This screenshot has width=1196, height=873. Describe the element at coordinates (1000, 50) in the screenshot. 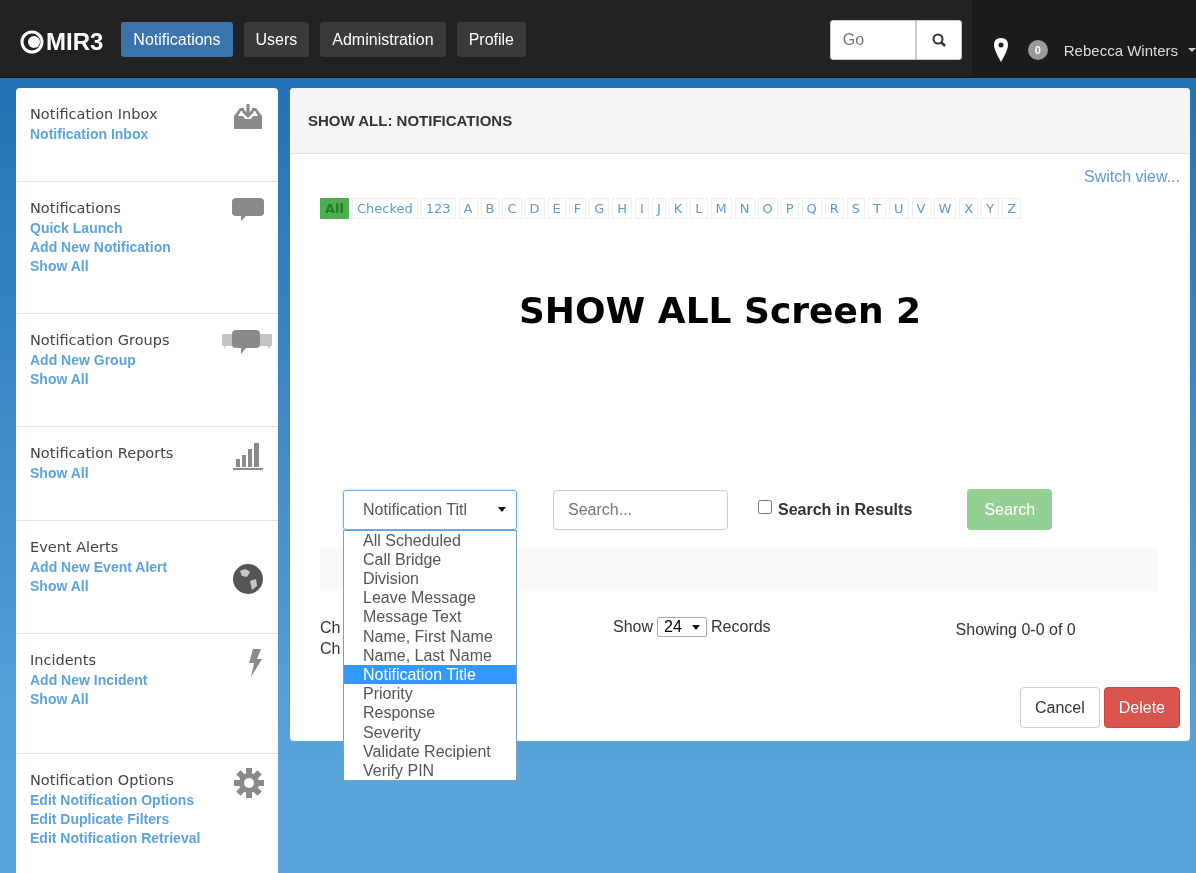

I see `map-pin-icon` at that location.